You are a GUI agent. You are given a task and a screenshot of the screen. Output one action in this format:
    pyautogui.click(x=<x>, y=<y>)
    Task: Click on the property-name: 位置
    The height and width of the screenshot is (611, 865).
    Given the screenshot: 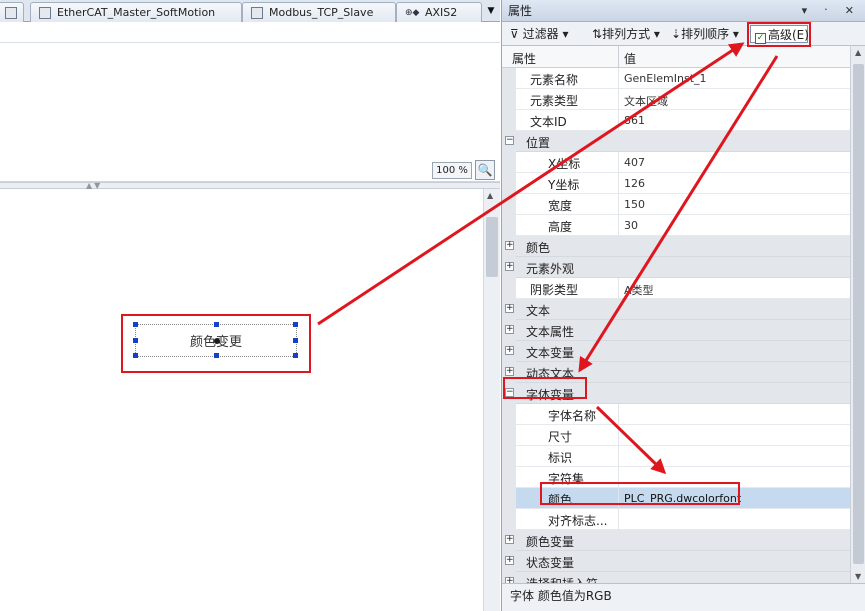 What is the action you would take?
    pyautogui.click(x=538, y=143)
    